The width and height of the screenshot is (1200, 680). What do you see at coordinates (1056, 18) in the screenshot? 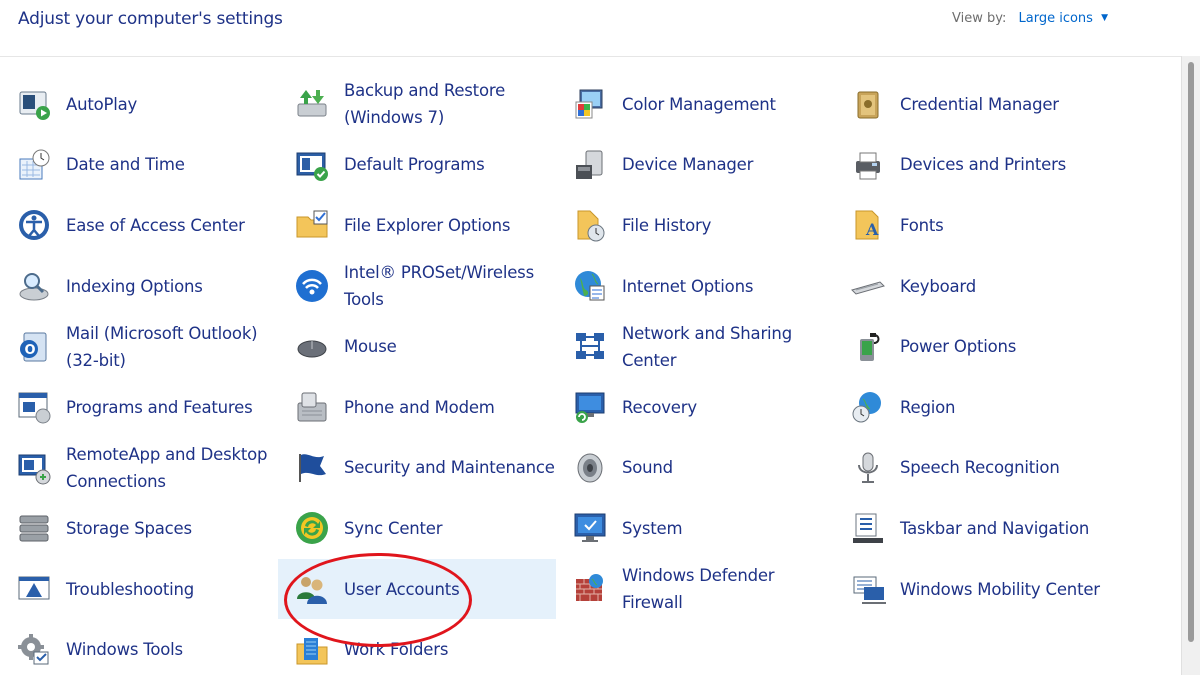
I see `view-by-dropdown: Large icons` at bounding box center [1056, 18].